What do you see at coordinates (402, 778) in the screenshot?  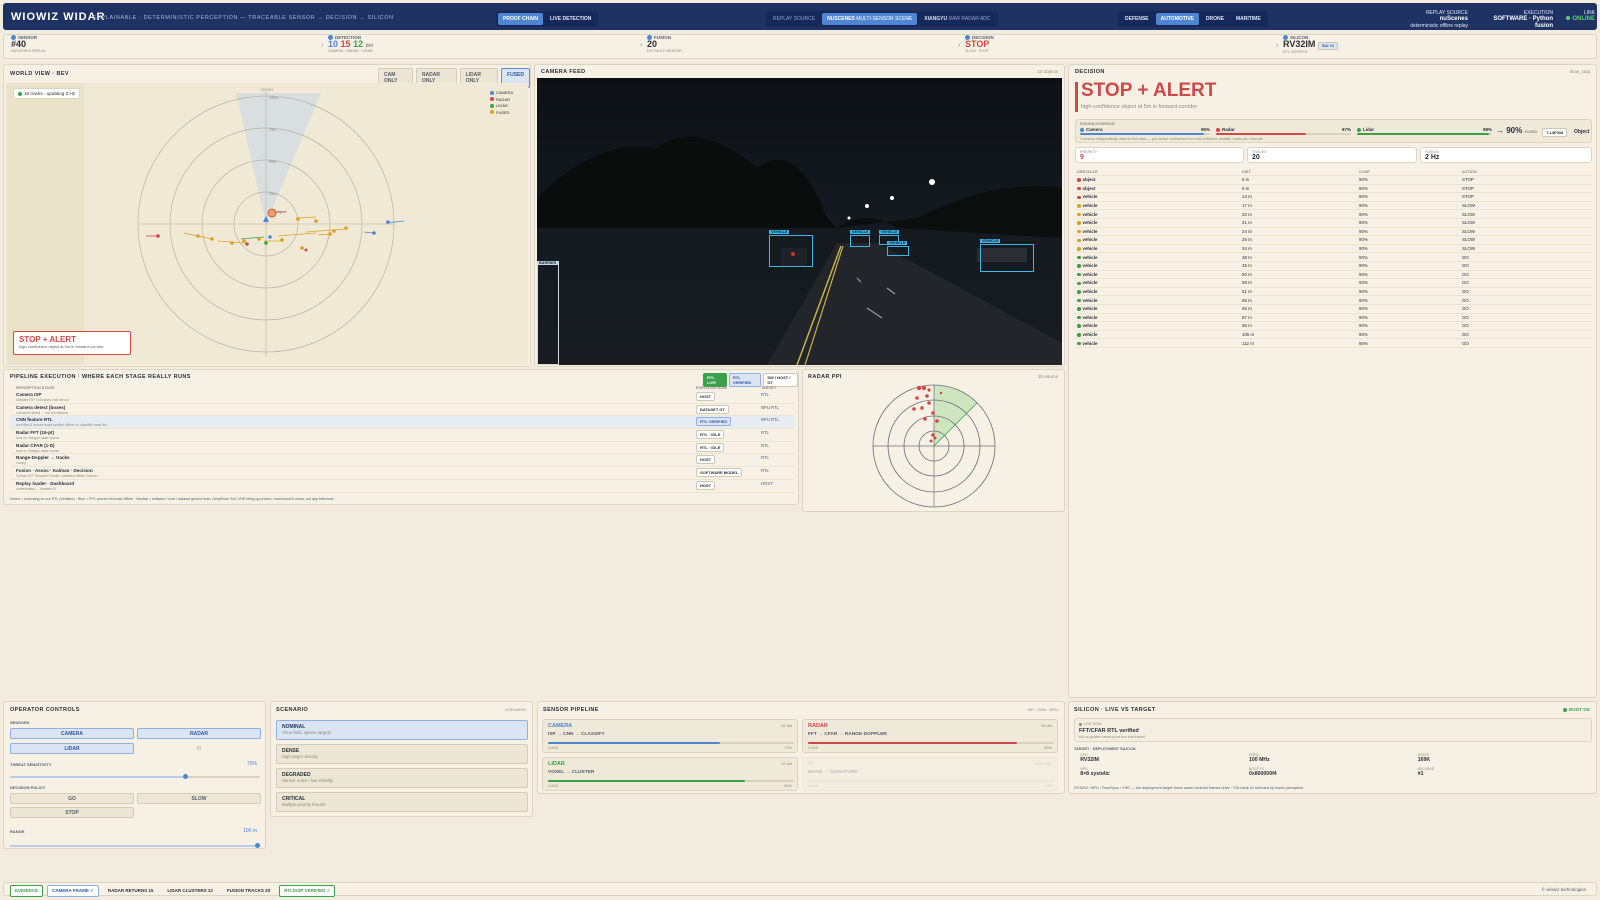 I see `scenario-degraded: DEGRADED Sensor noise / low visibility` at bounding box center [402, 778].